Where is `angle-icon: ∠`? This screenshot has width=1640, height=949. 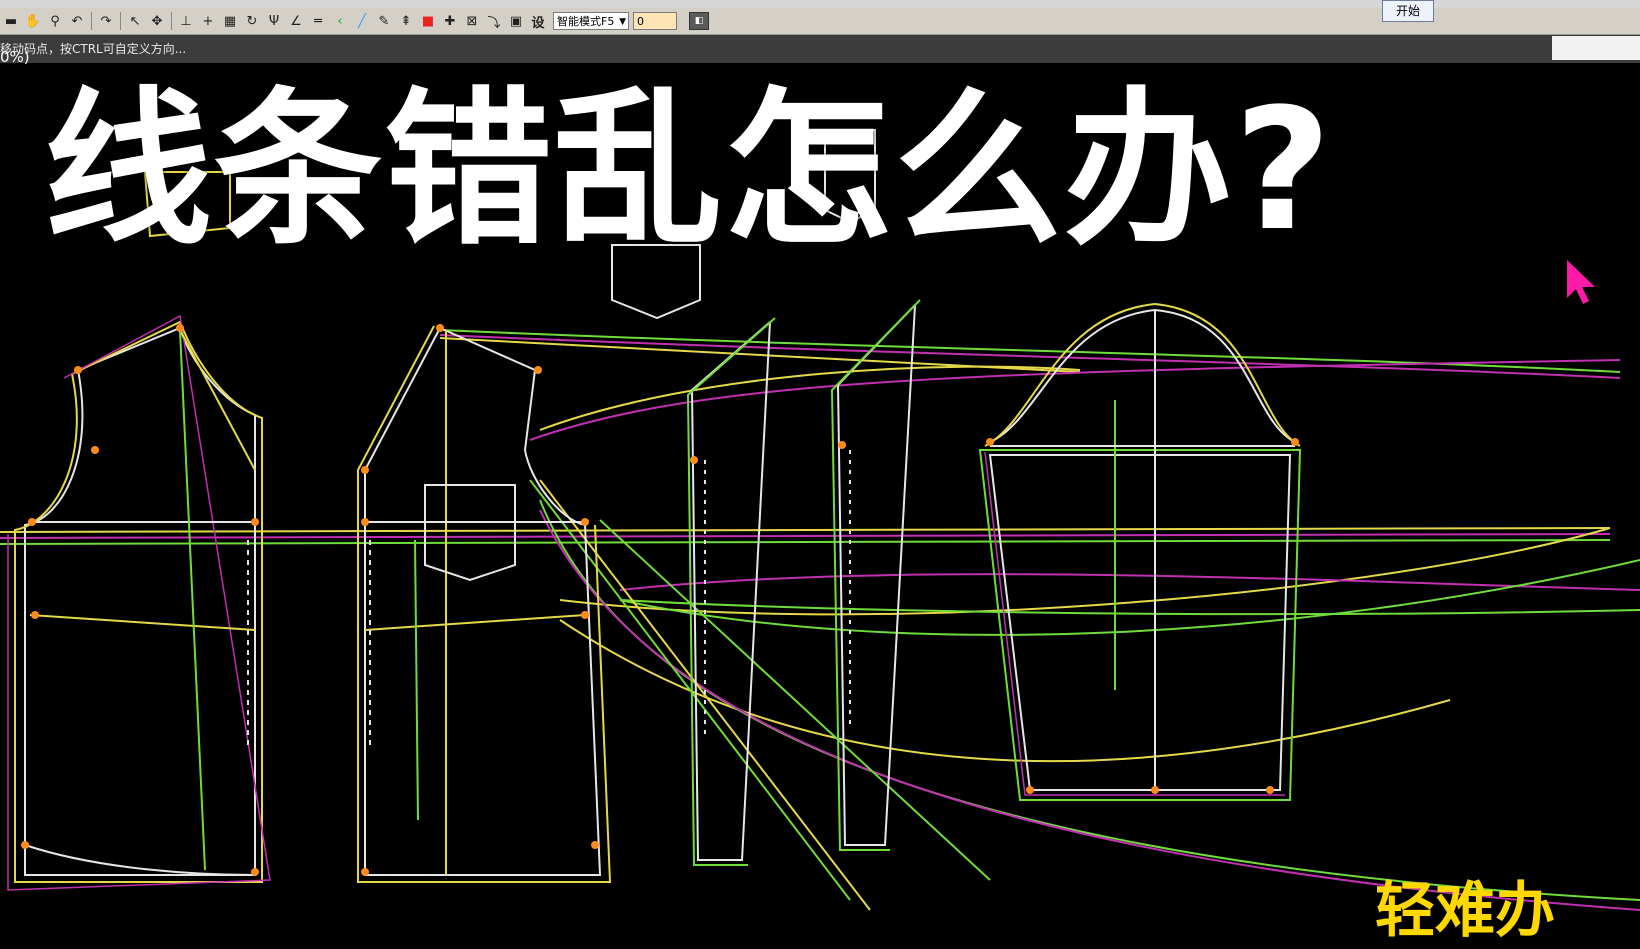
angle-icon: ∠ is located at coordinates (296, 21).